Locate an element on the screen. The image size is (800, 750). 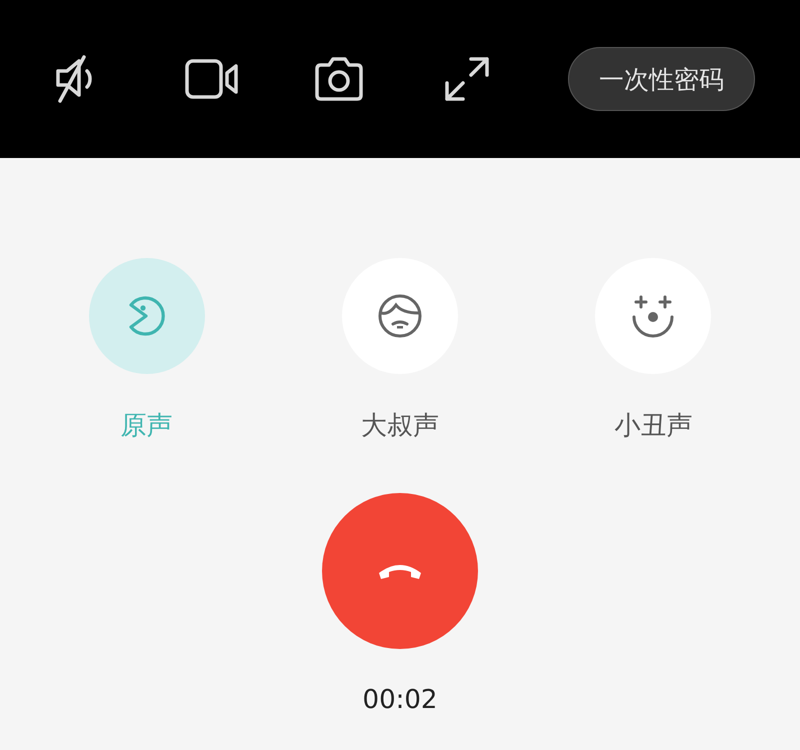
voice-label: 大叔声 is located at coordinates (399, 426).